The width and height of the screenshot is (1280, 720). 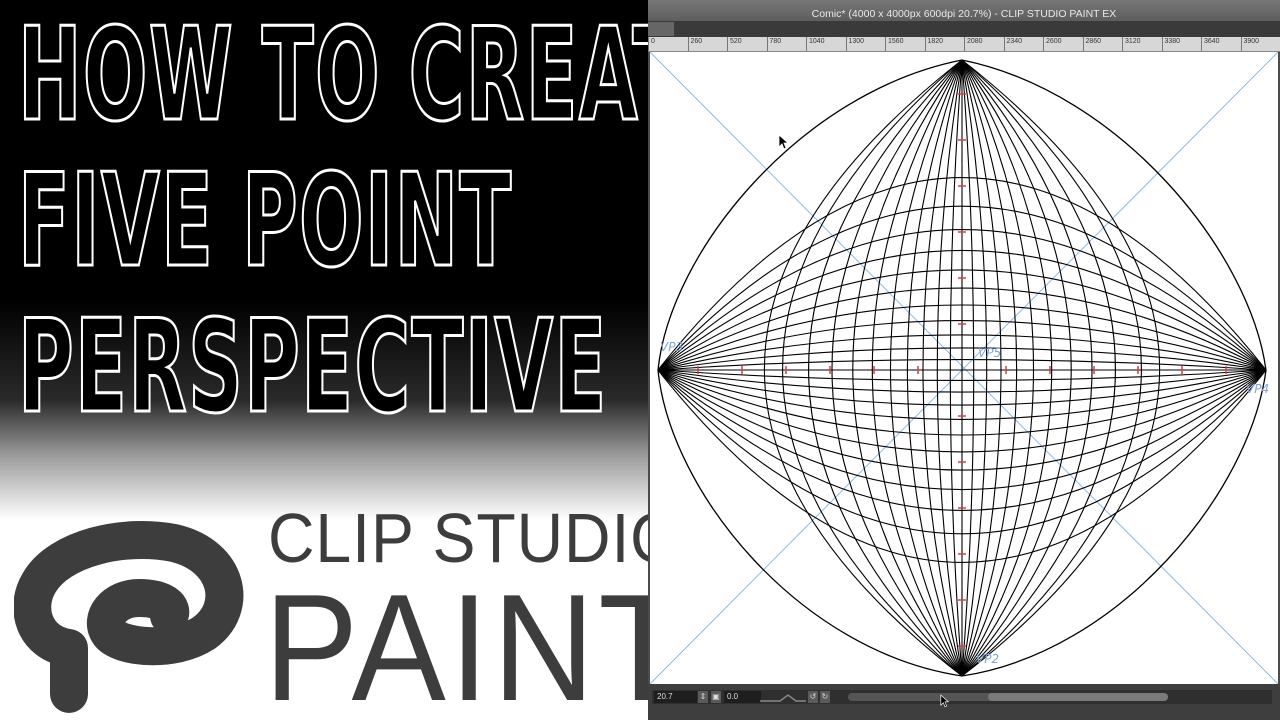 I want to click on ruler-tick-label: 0, so click(x=651, y=44).